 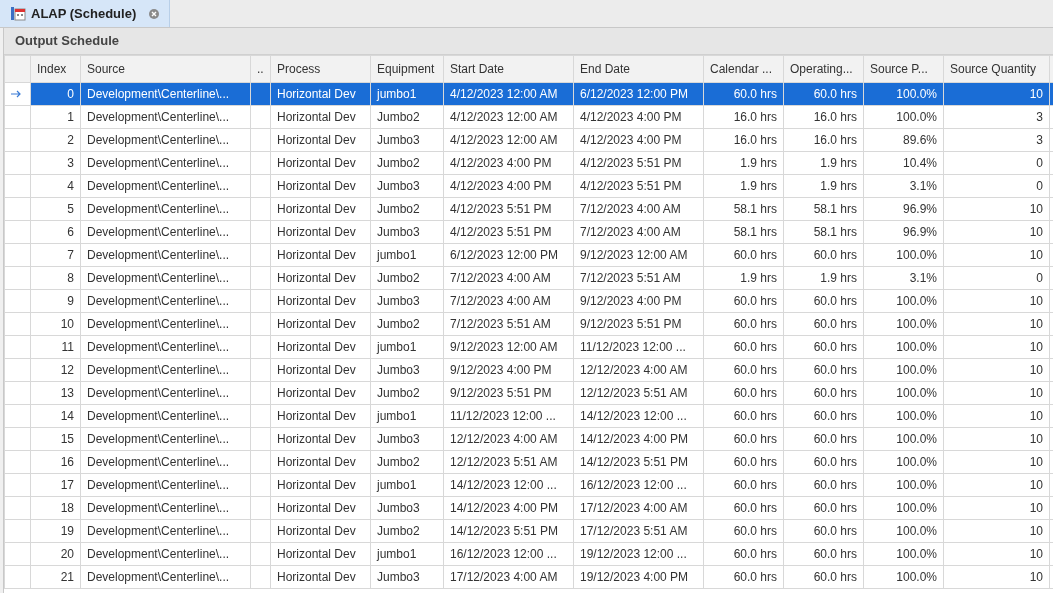 I want to click on table-cell: 12/12/2023 5:51 AM, so click(x=508, y=462).